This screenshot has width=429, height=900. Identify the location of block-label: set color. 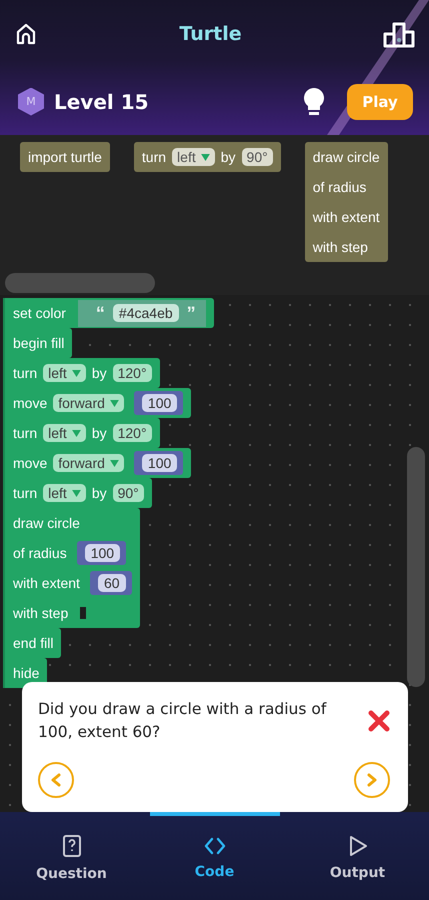
(39, 313).